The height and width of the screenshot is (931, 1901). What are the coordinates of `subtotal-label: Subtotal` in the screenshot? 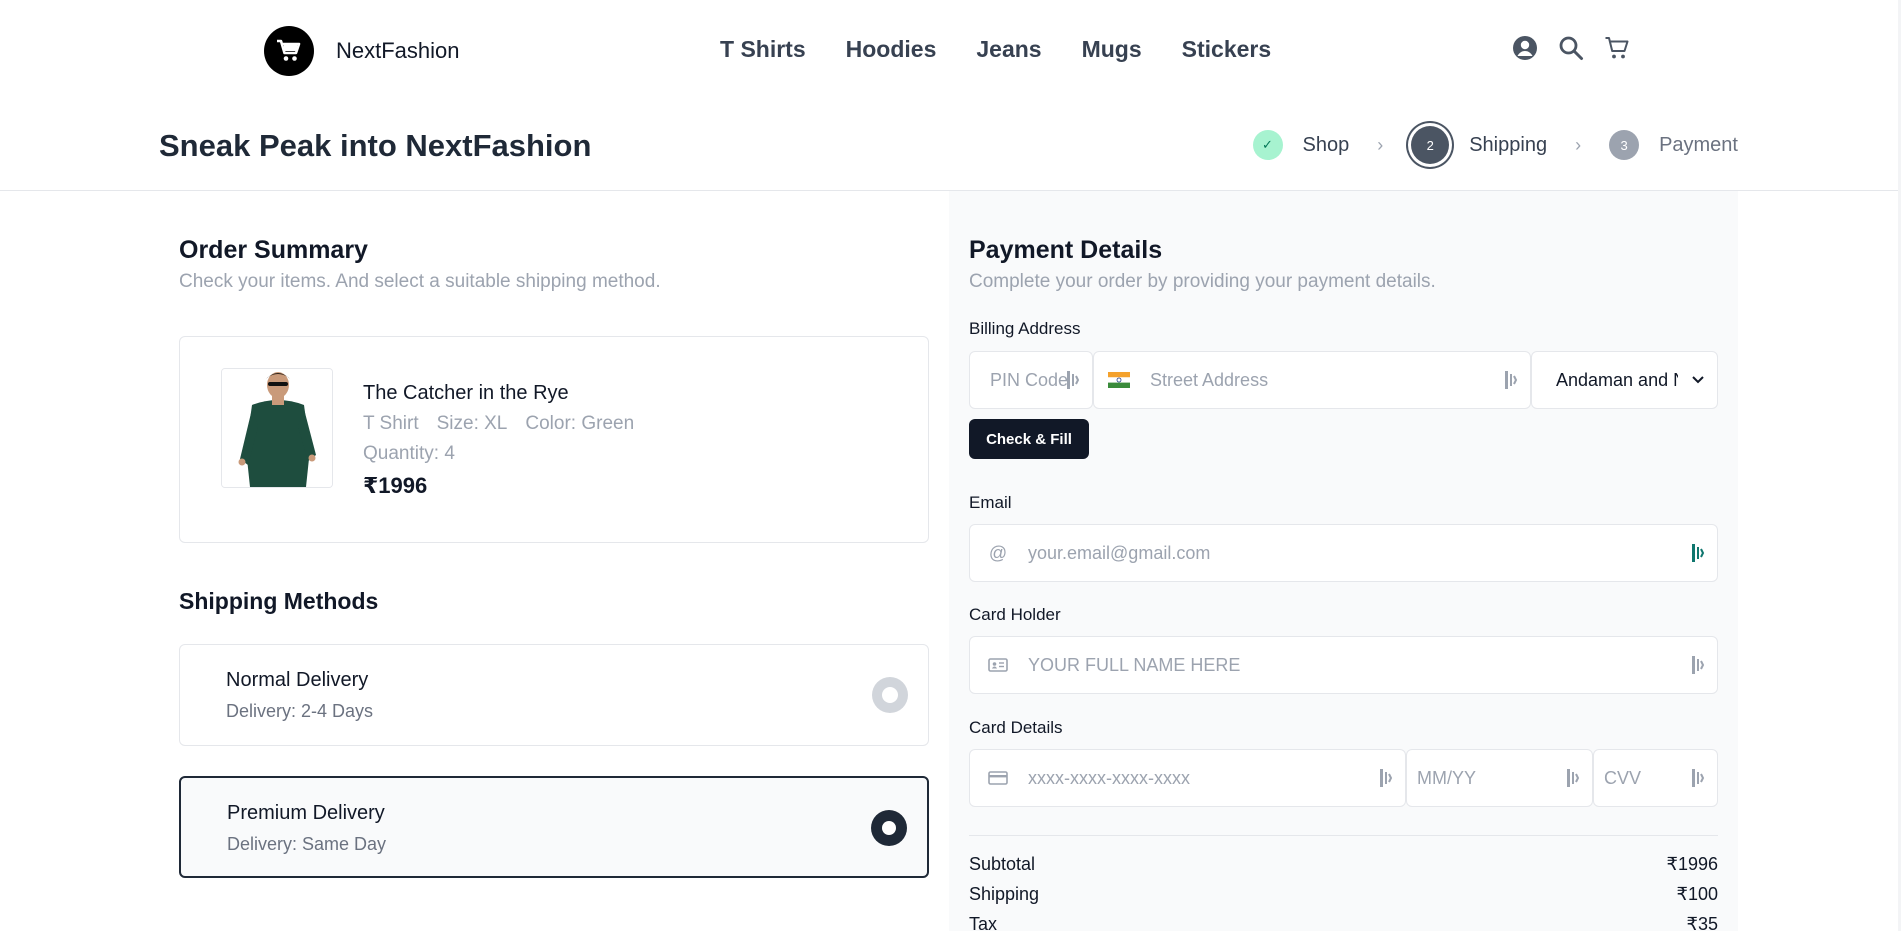 It's located at (1002, 864).